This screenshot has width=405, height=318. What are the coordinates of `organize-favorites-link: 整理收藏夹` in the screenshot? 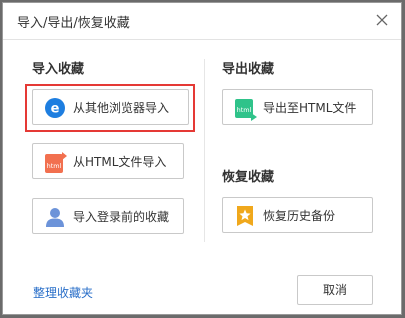 It's located at (63, 292).